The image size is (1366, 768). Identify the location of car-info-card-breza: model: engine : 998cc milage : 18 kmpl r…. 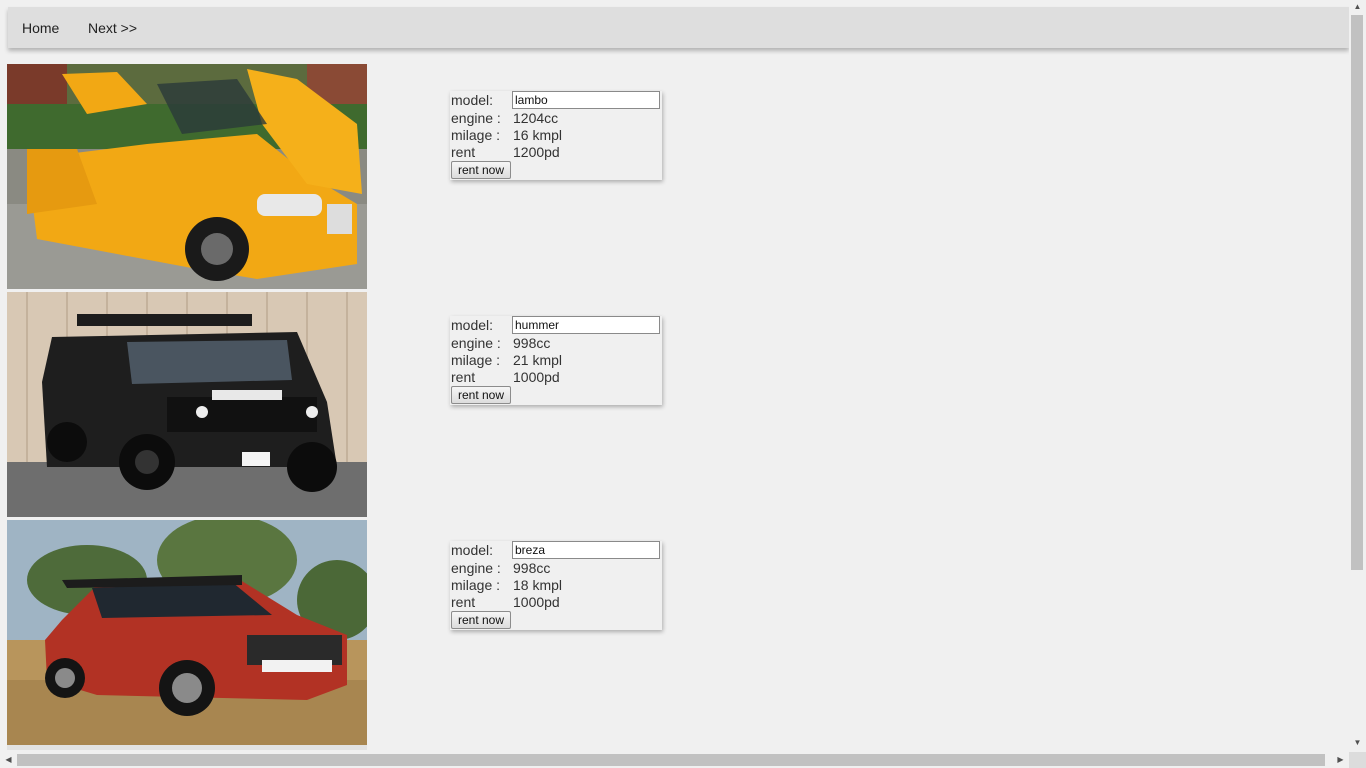
(556, 585).